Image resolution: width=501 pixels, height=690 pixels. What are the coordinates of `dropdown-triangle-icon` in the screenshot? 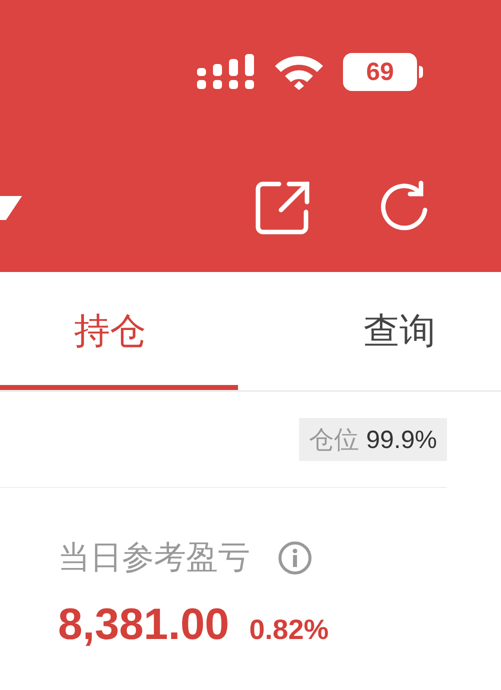 It's located at (11, 208).